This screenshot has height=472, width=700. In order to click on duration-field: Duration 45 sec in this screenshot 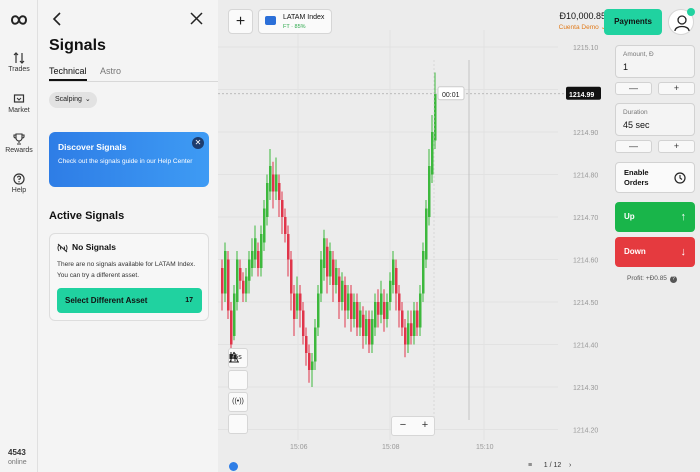, I will do `click(655, 119)`.